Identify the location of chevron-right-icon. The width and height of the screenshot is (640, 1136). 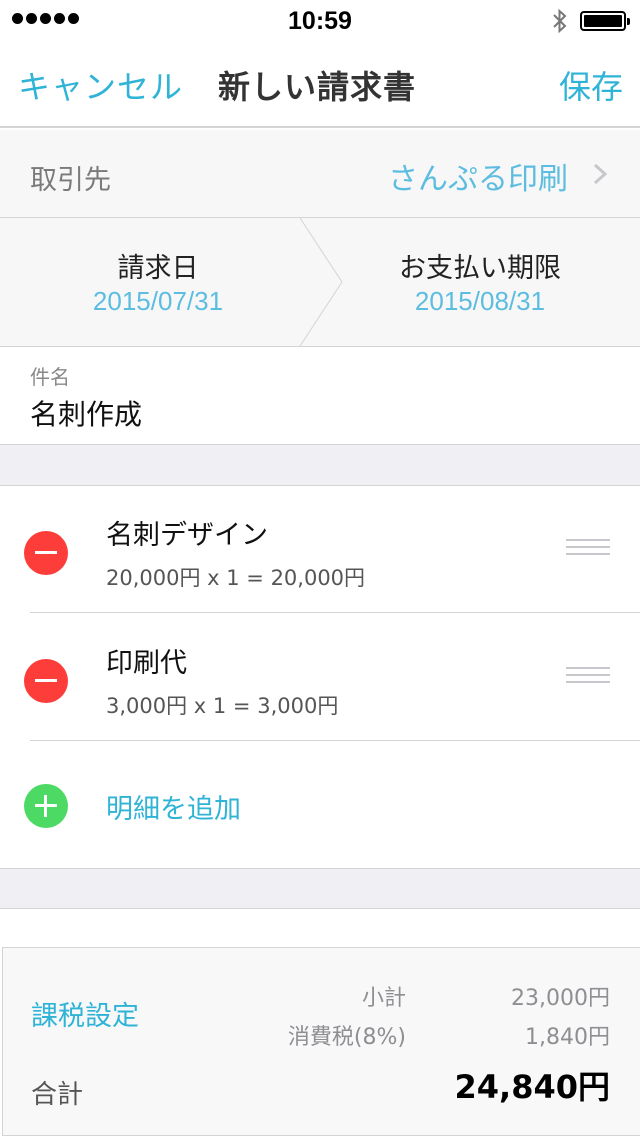
(600, 174).